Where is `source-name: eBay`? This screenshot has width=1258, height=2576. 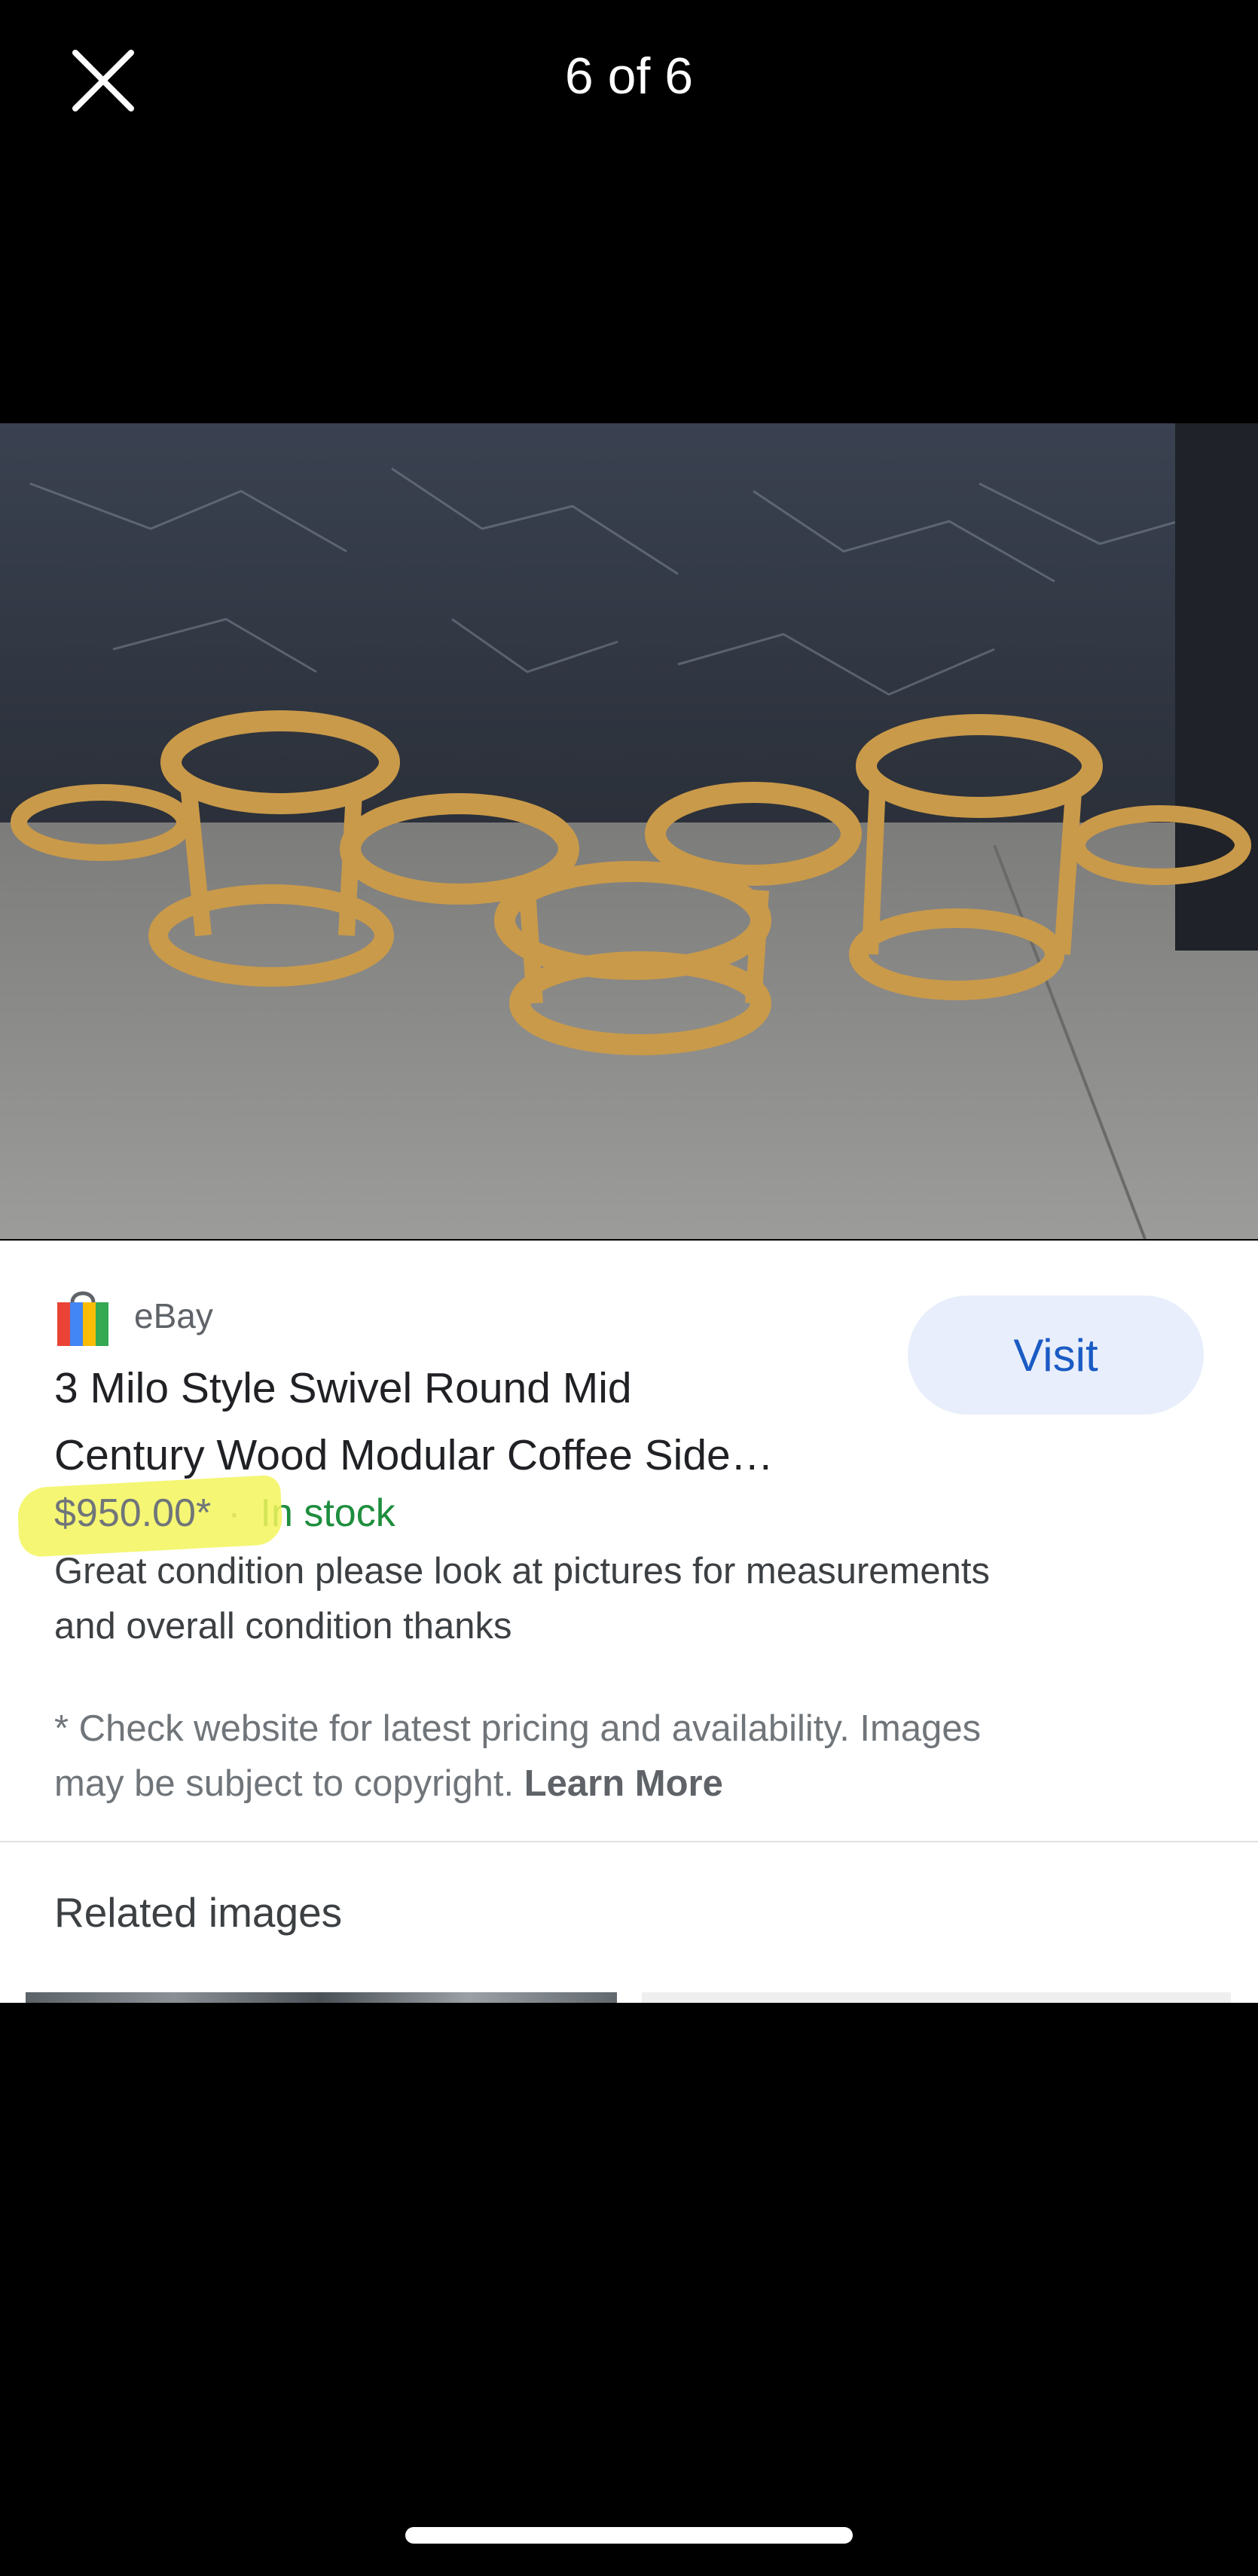 source-name: eBay is located at coordinates (173, 1316).